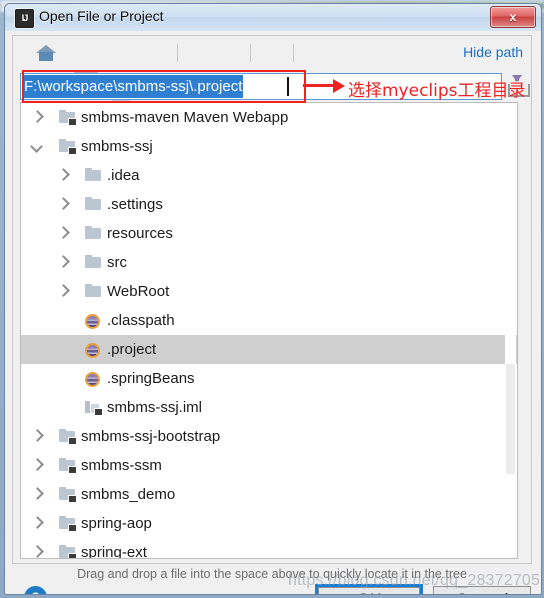  I want to click on tree-row: .springBeans, so click(269, 378).